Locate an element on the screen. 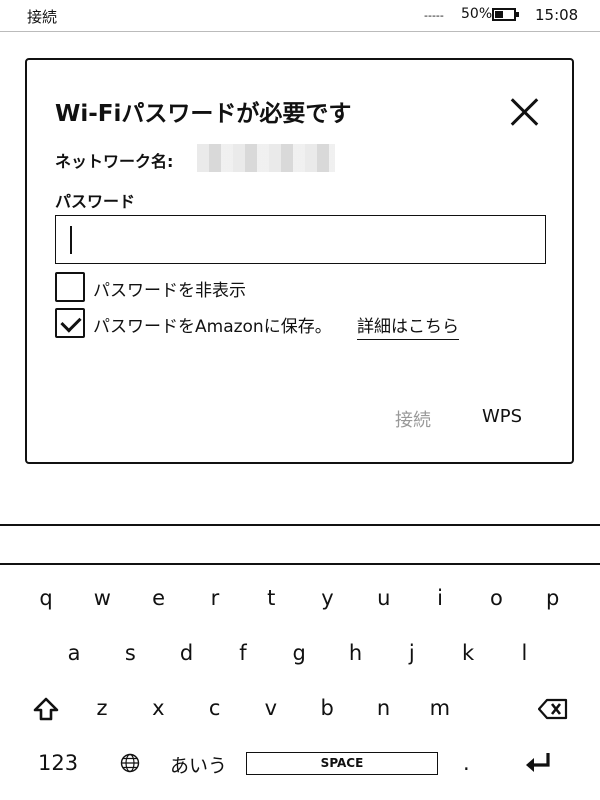  period-key: . is located at coordinates (466, 763).